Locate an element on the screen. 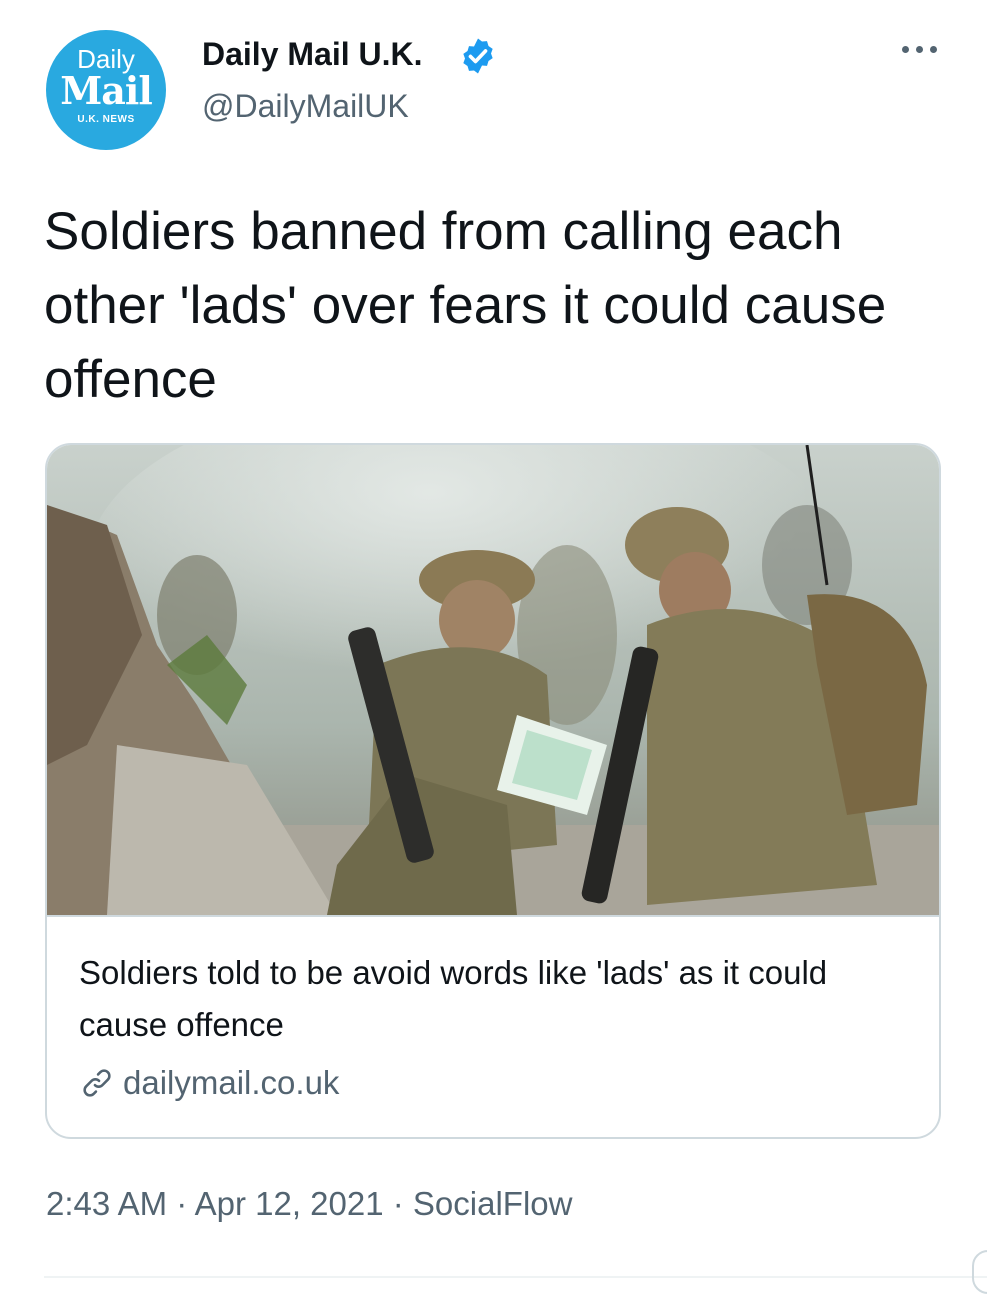 Image resolution: width=987 pixels, height=1294 pixels. tweet-source: SocialFlow is located at coordinates (493, 1203).